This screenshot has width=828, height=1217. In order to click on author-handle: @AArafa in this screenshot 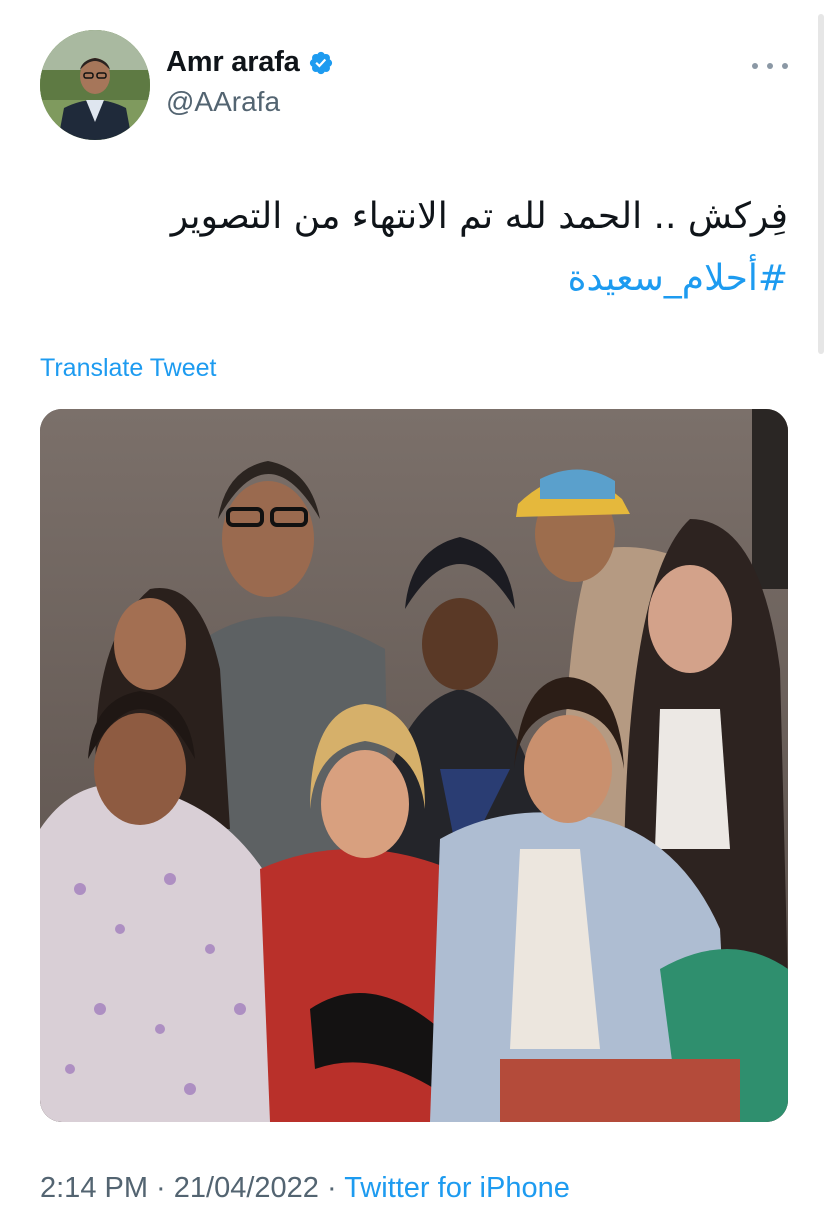, I will do `click(223, 102)`.